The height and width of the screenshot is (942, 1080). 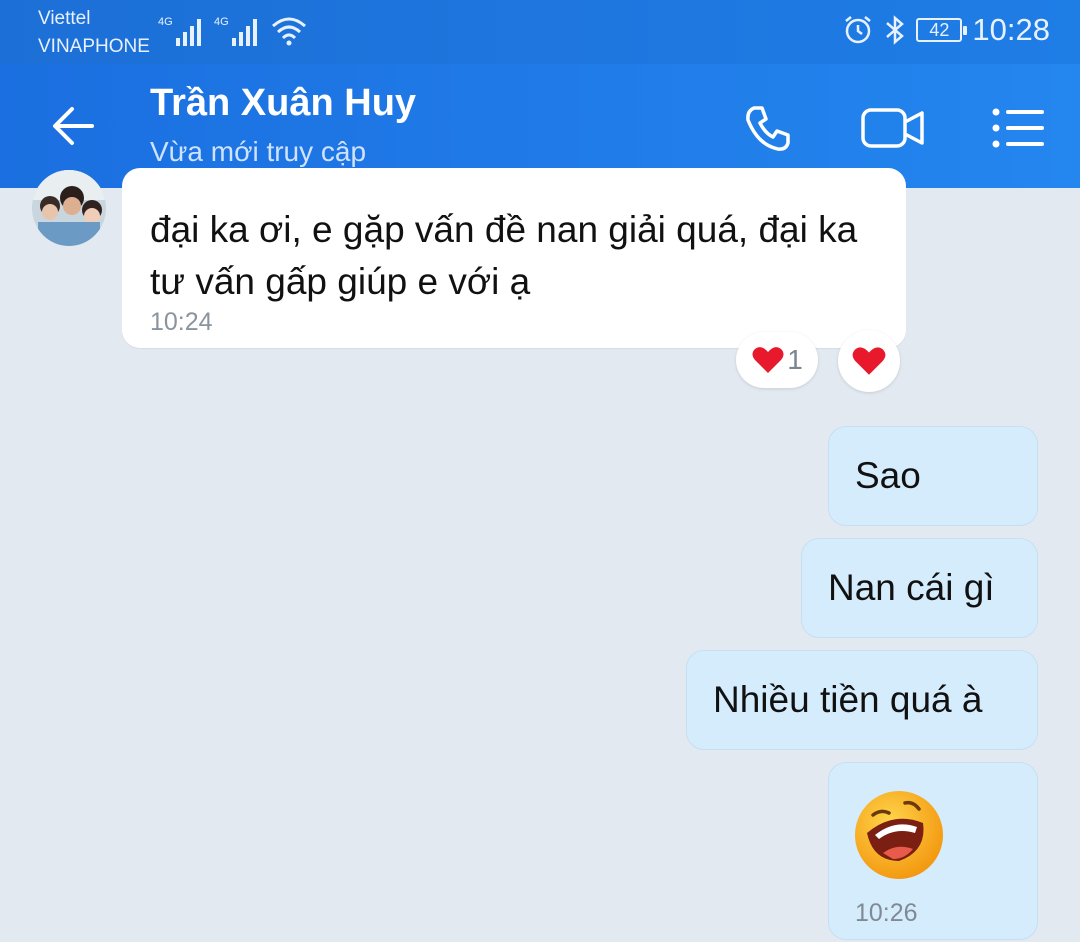 What do you see at coordinates (888, 475) in the screenshot?
I see `message-text: Sao` at bounding box center [888, 475].